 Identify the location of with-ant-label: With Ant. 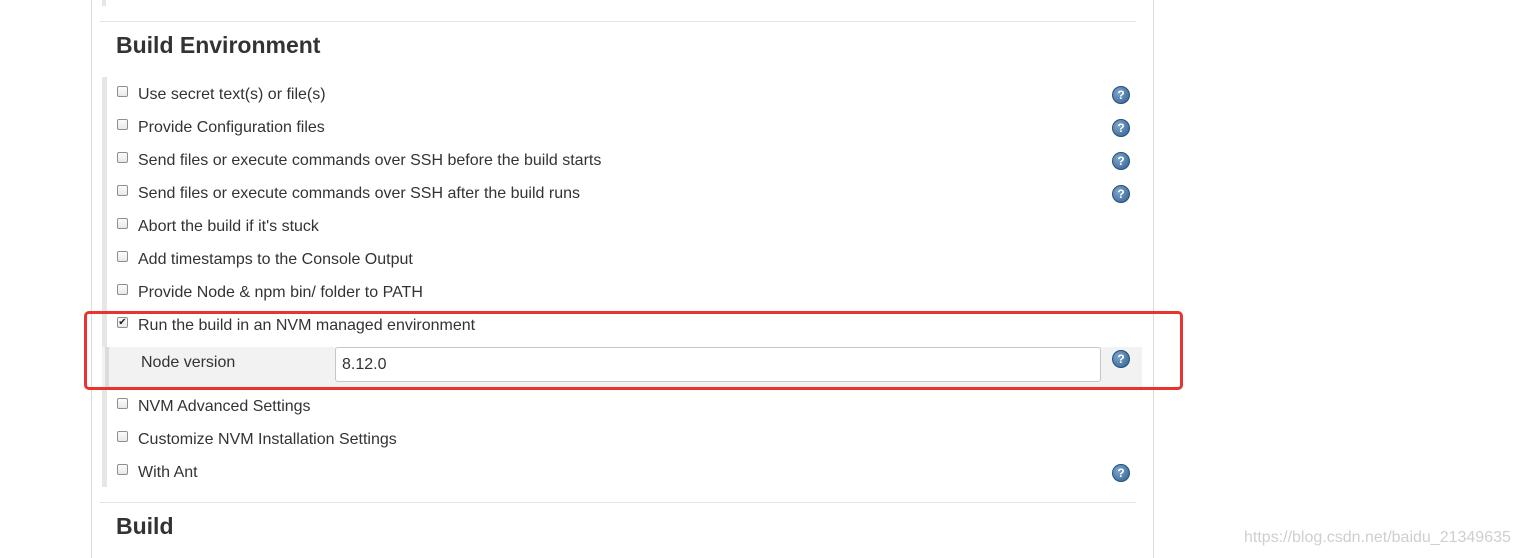
(168, 473).